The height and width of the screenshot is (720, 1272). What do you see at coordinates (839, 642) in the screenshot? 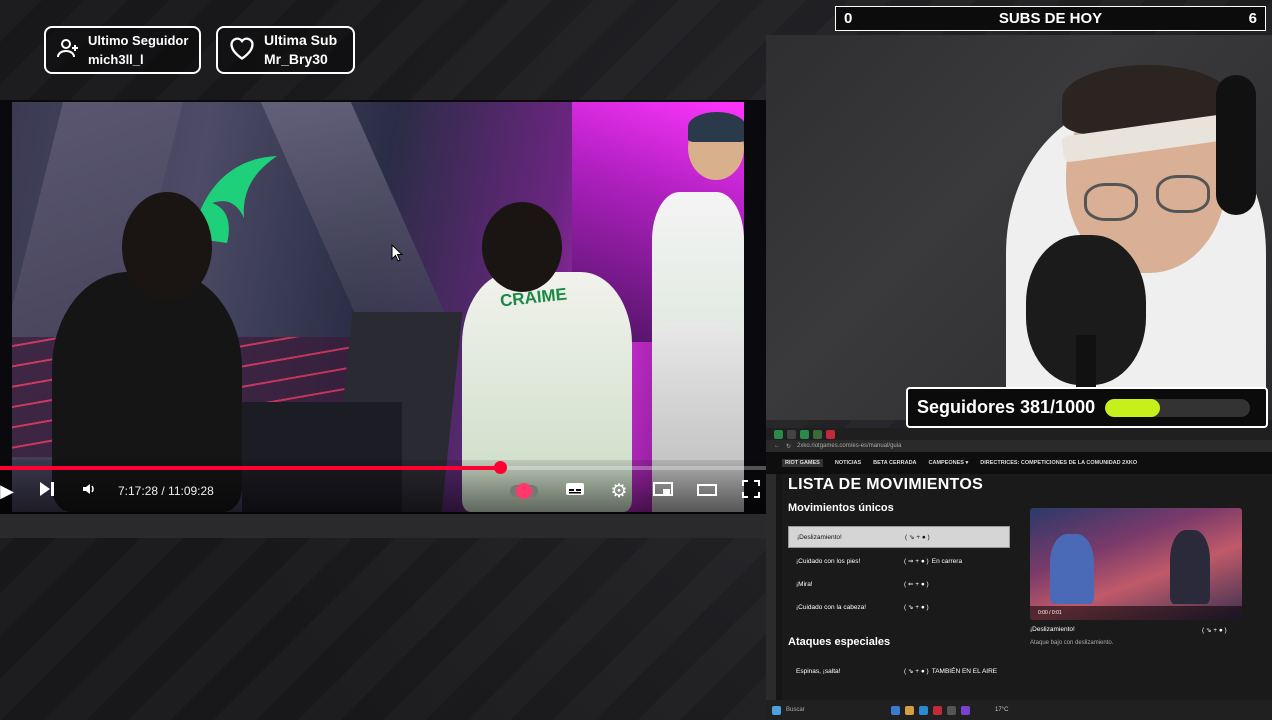
I see `section-title-special-attacks: Ataques especiales` at bounding box center [839, 642].